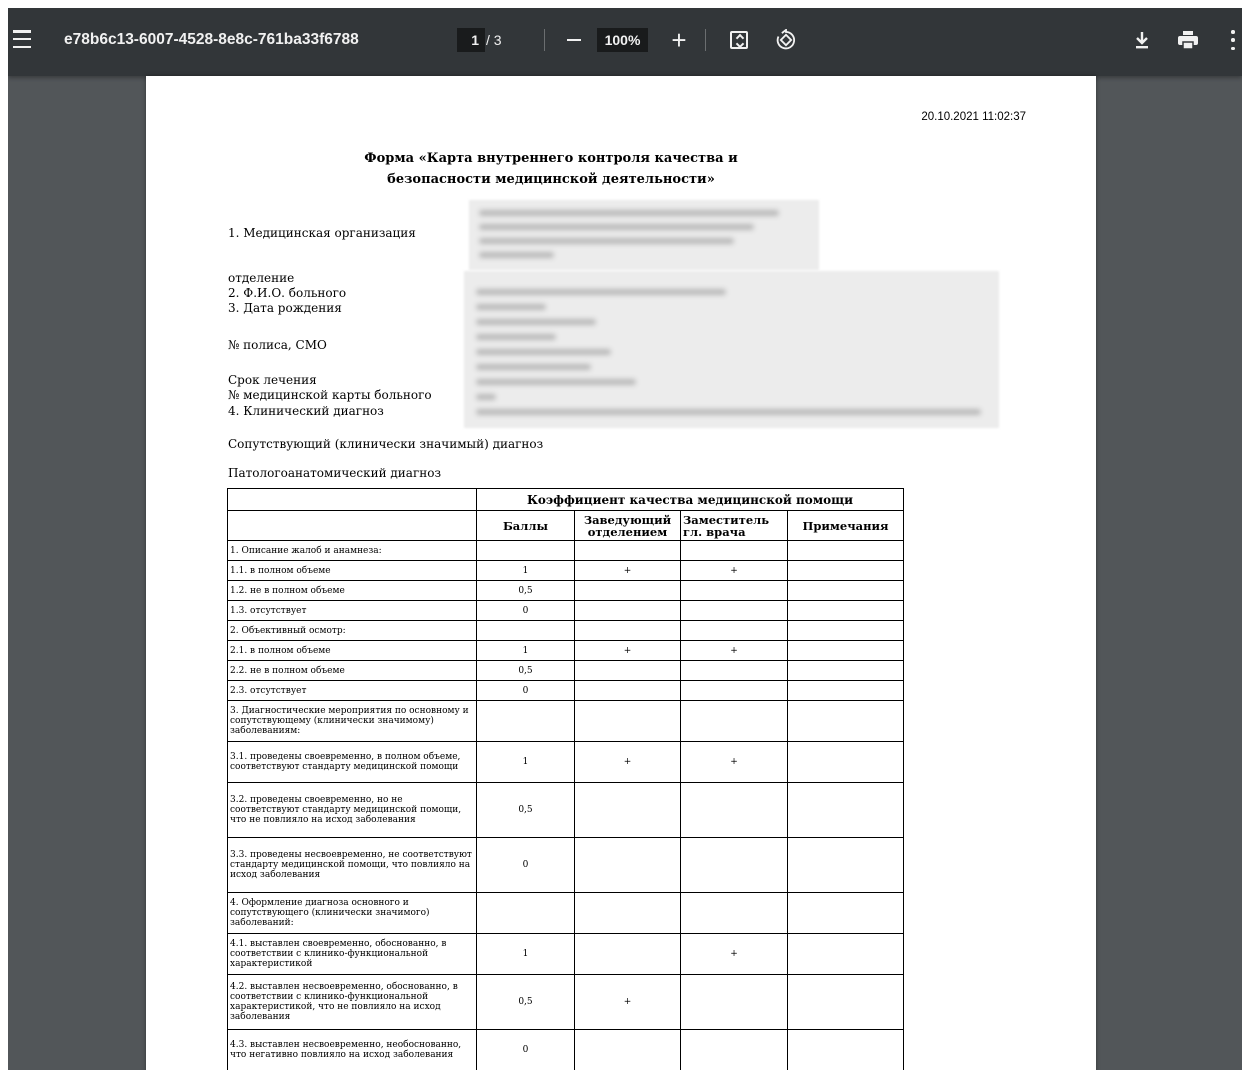 The height and width of the screenshot is (1070, 1242). What do you see at coordinates (352, 690) in the screenshot?
I see `criterion-cell: 2.3. отсутствует` at bounding box center [352, 690].